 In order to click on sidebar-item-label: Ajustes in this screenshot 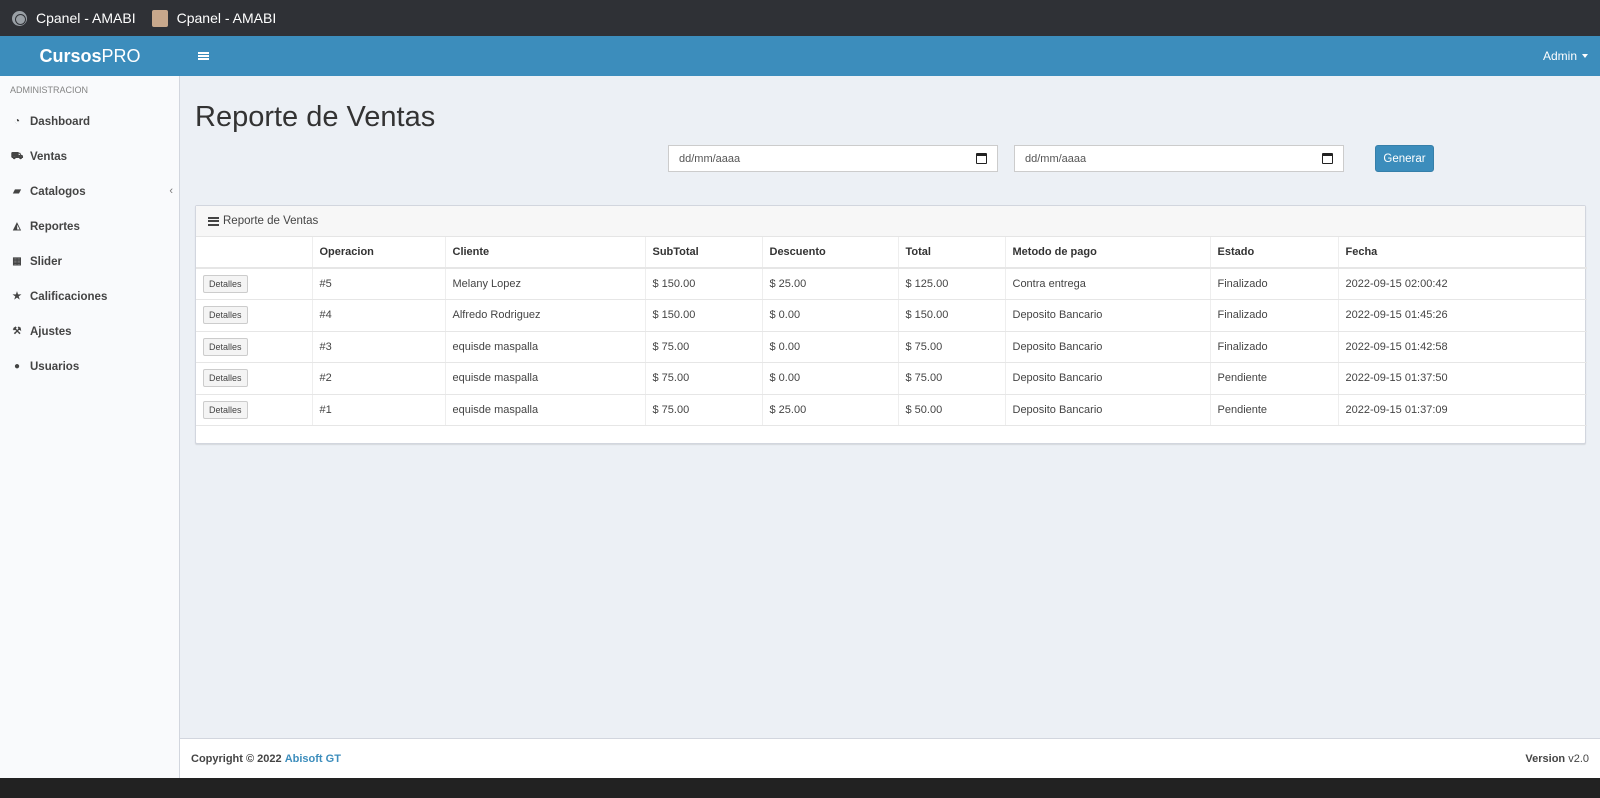, I will do `click(51, 331)`.